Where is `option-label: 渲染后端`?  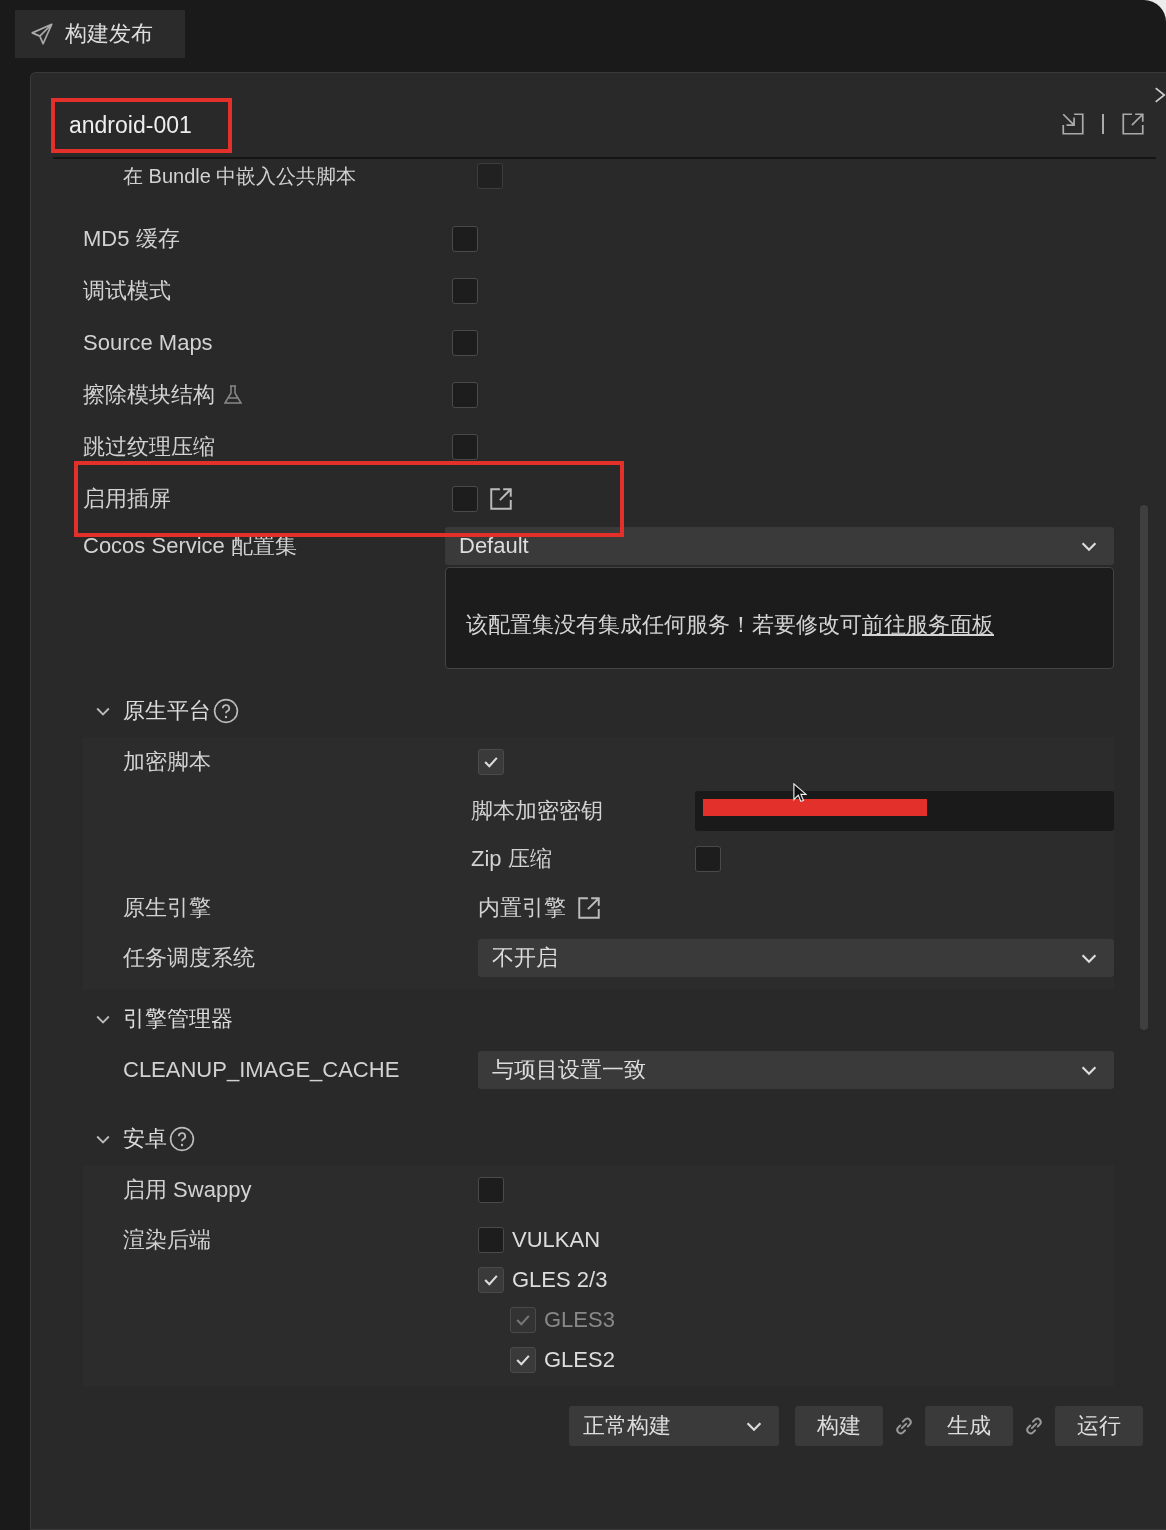
option-label: 渲染后端 is located at coordinates (167, 1240).